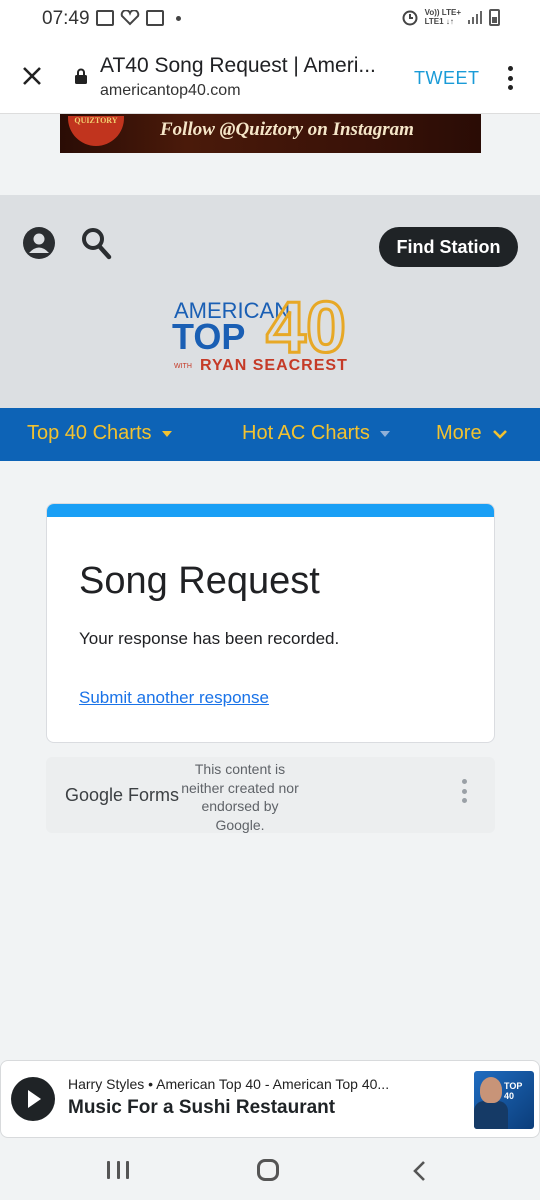 Image resolution: width=540 pixels, height=1200 pixels. I want to click on ad-banner: QUIZTORY Follow @Quiztory on Instagram, so click(270, 133).